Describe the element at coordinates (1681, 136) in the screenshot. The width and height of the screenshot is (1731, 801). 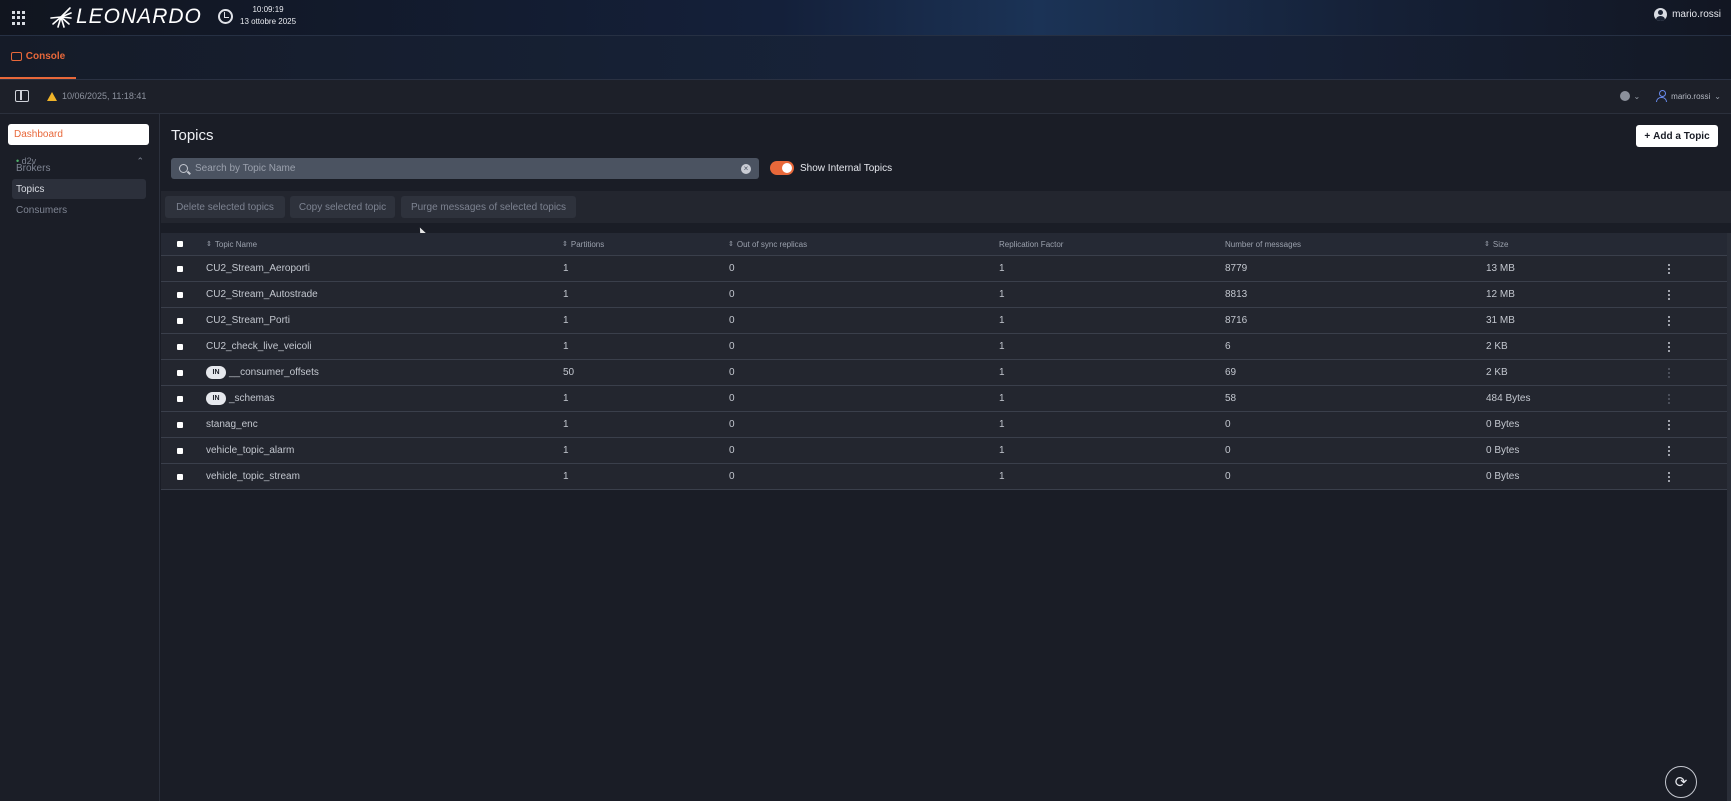
I see `add-topic-label: Add a Topic` at that location.